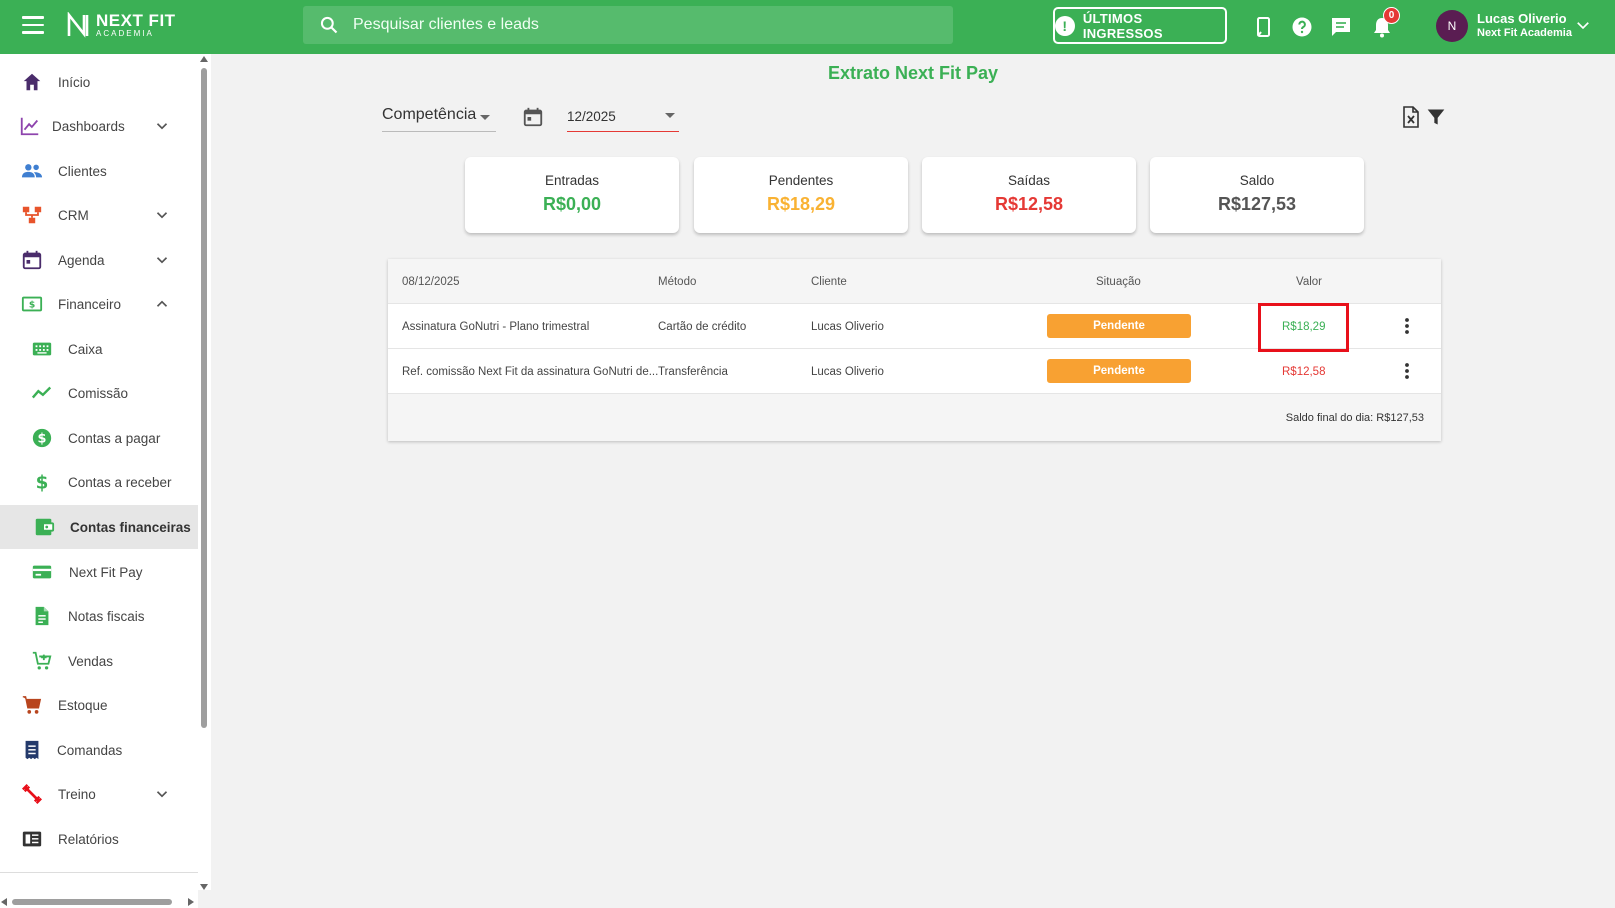 The width and height of the screenshot is (1615, 908). What do you see at coordinates (29, 126) in the screenshot?
I see `chart-icon` at bounding box center [29, 126].